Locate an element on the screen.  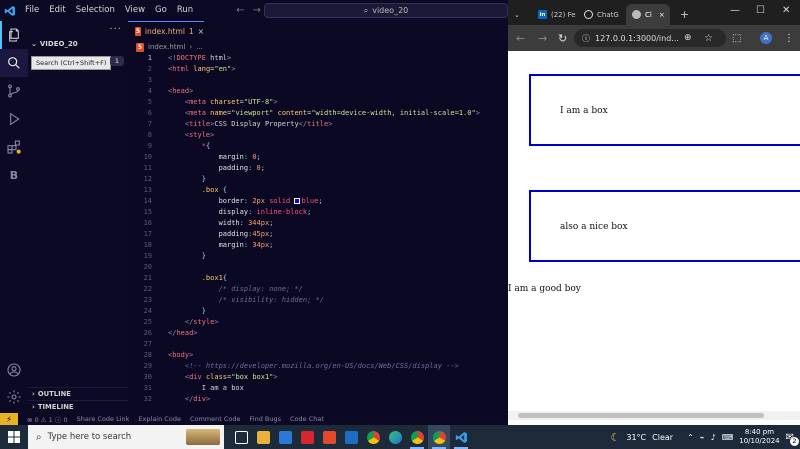
task-view-icon is located at coordinates (241, 437).